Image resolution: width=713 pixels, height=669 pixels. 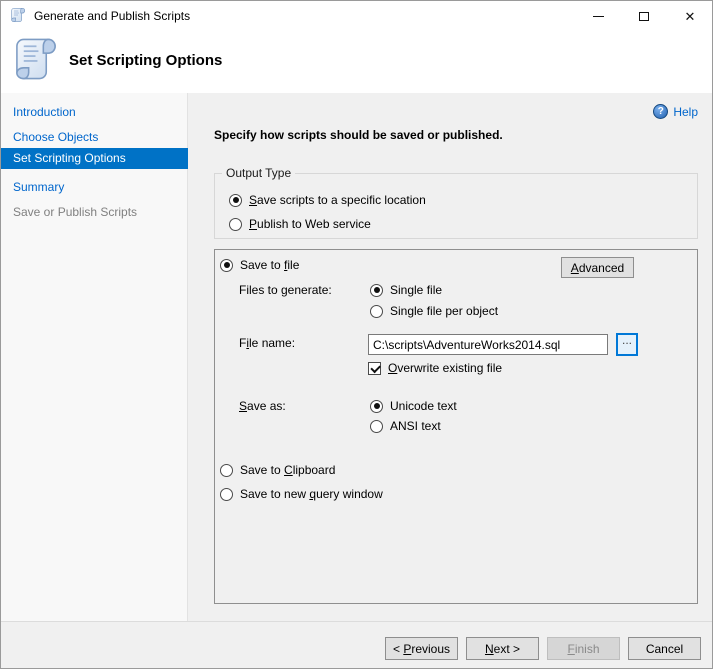 I want to click on label-post: revious, so click(x=431, y=648).